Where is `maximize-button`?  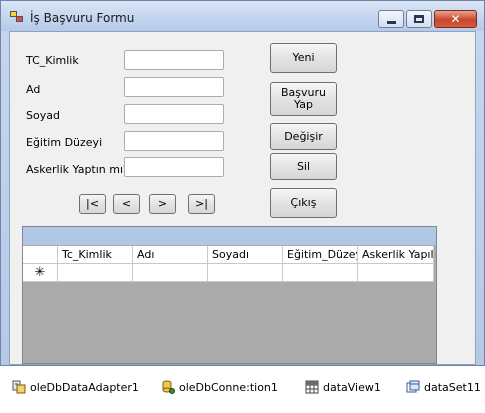
maximize-button is located at coordinates (419, 19).